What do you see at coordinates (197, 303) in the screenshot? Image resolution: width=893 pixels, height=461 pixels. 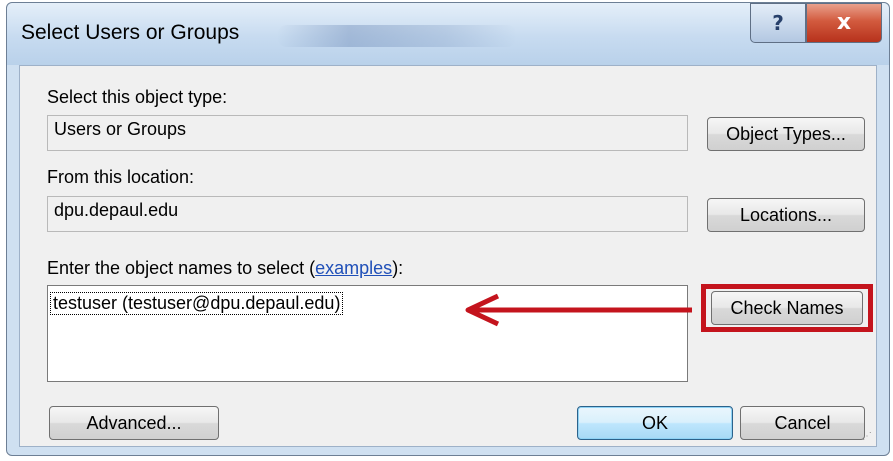 I see `resolved-name: testuser (testuser@dpu.depaul.edu)` at bounding box center [197, 303].